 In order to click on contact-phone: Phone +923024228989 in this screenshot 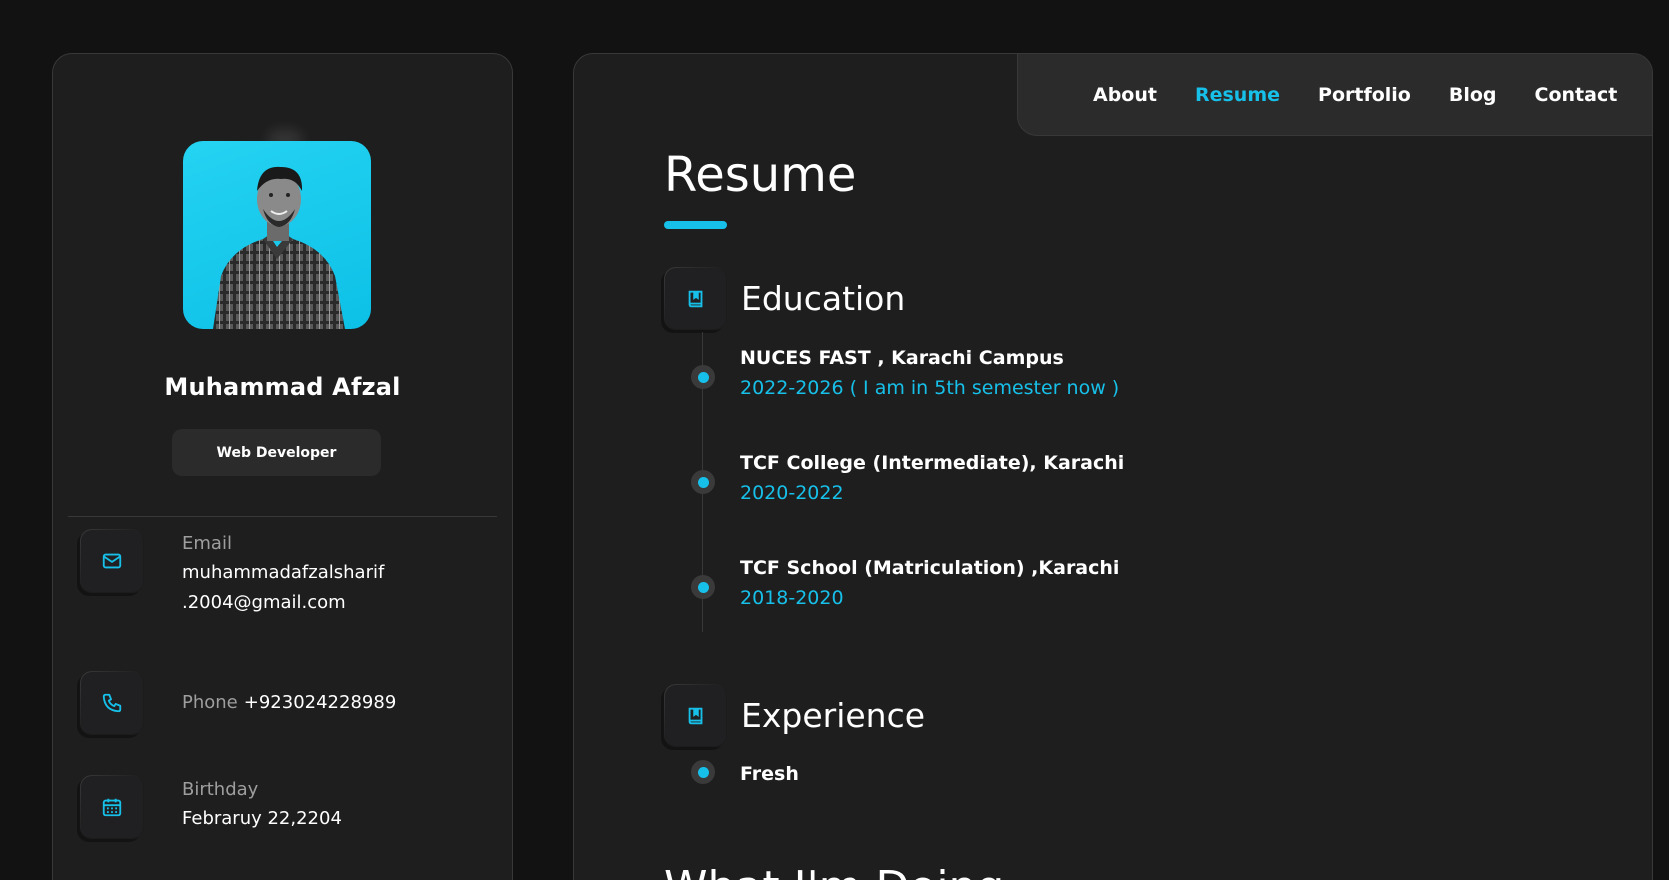, I will do `click(238, 703)`.